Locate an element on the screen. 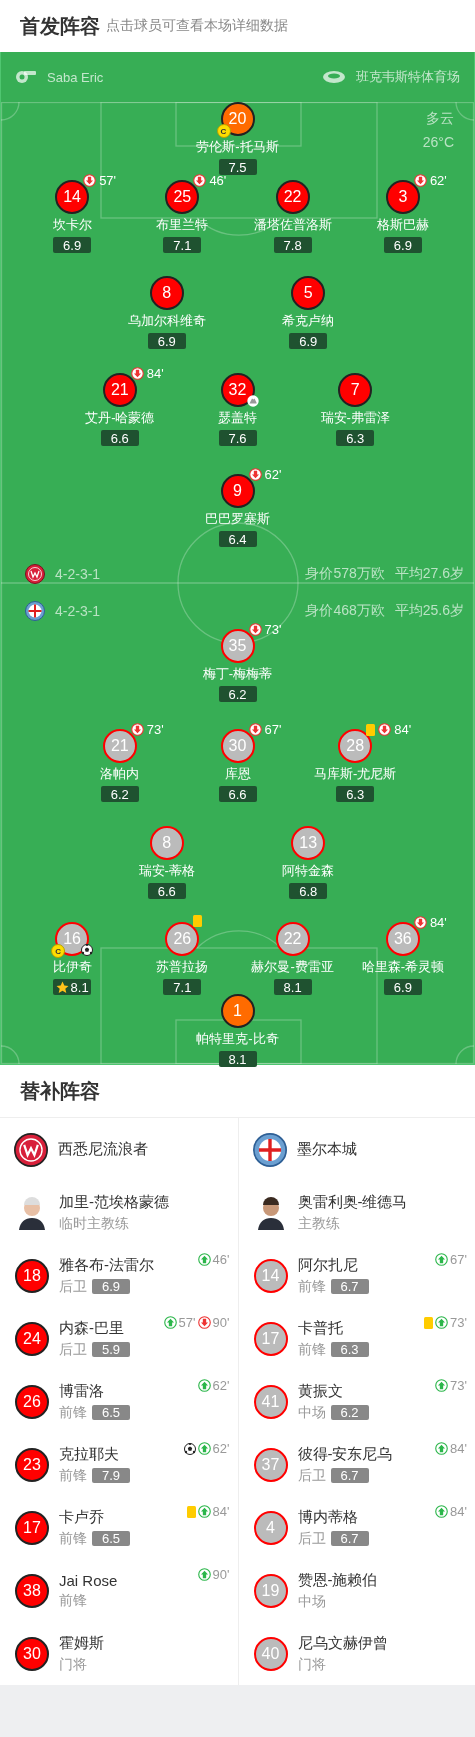  player-name: 巴巴罗塞斯 is located at coordinates (237, 519).